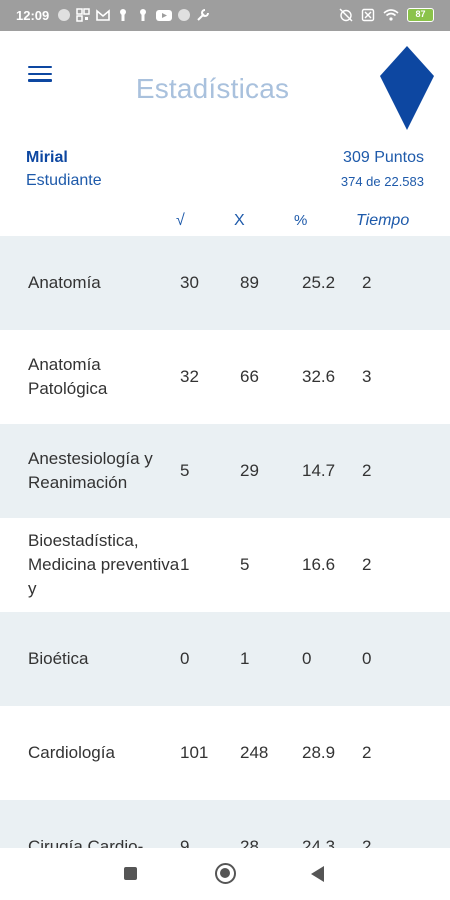 The width and height of the screenshot is (450, 900). Describe the element at coordinates (254, 752) in the screenshot. I see `row-wrong: 248` at that location.